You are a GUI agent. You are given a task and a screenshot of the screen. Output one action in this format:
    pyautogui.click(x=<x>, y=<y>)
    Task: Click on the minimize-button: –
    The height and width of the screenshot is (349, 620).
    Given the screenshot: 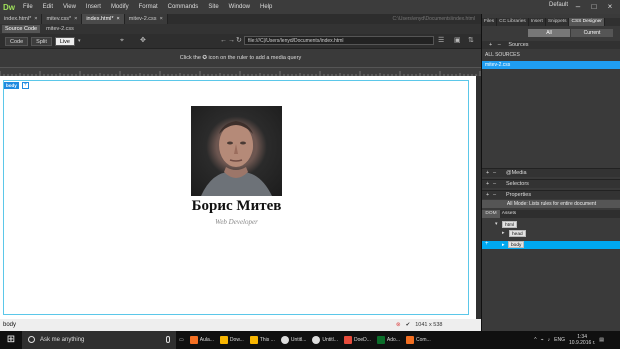 What is the action you would take?
    pyautogui.click(x=578, y=7)
    